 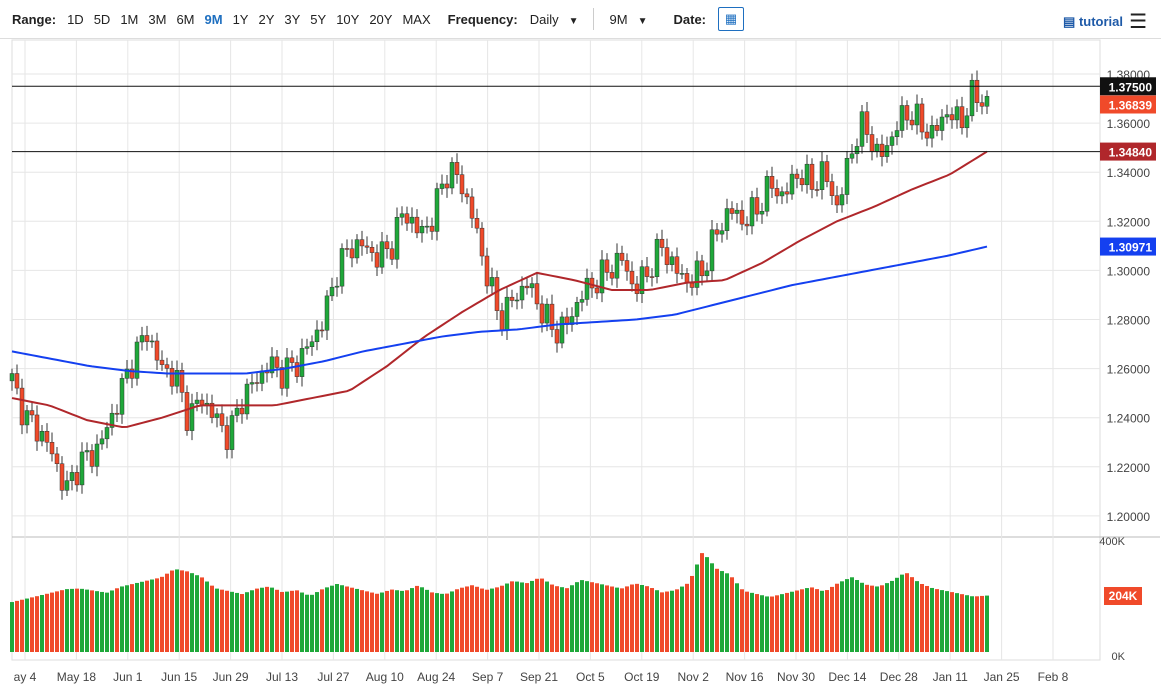 I want to click on x-tick-label: Dec 28, so click(x=899, y=677).